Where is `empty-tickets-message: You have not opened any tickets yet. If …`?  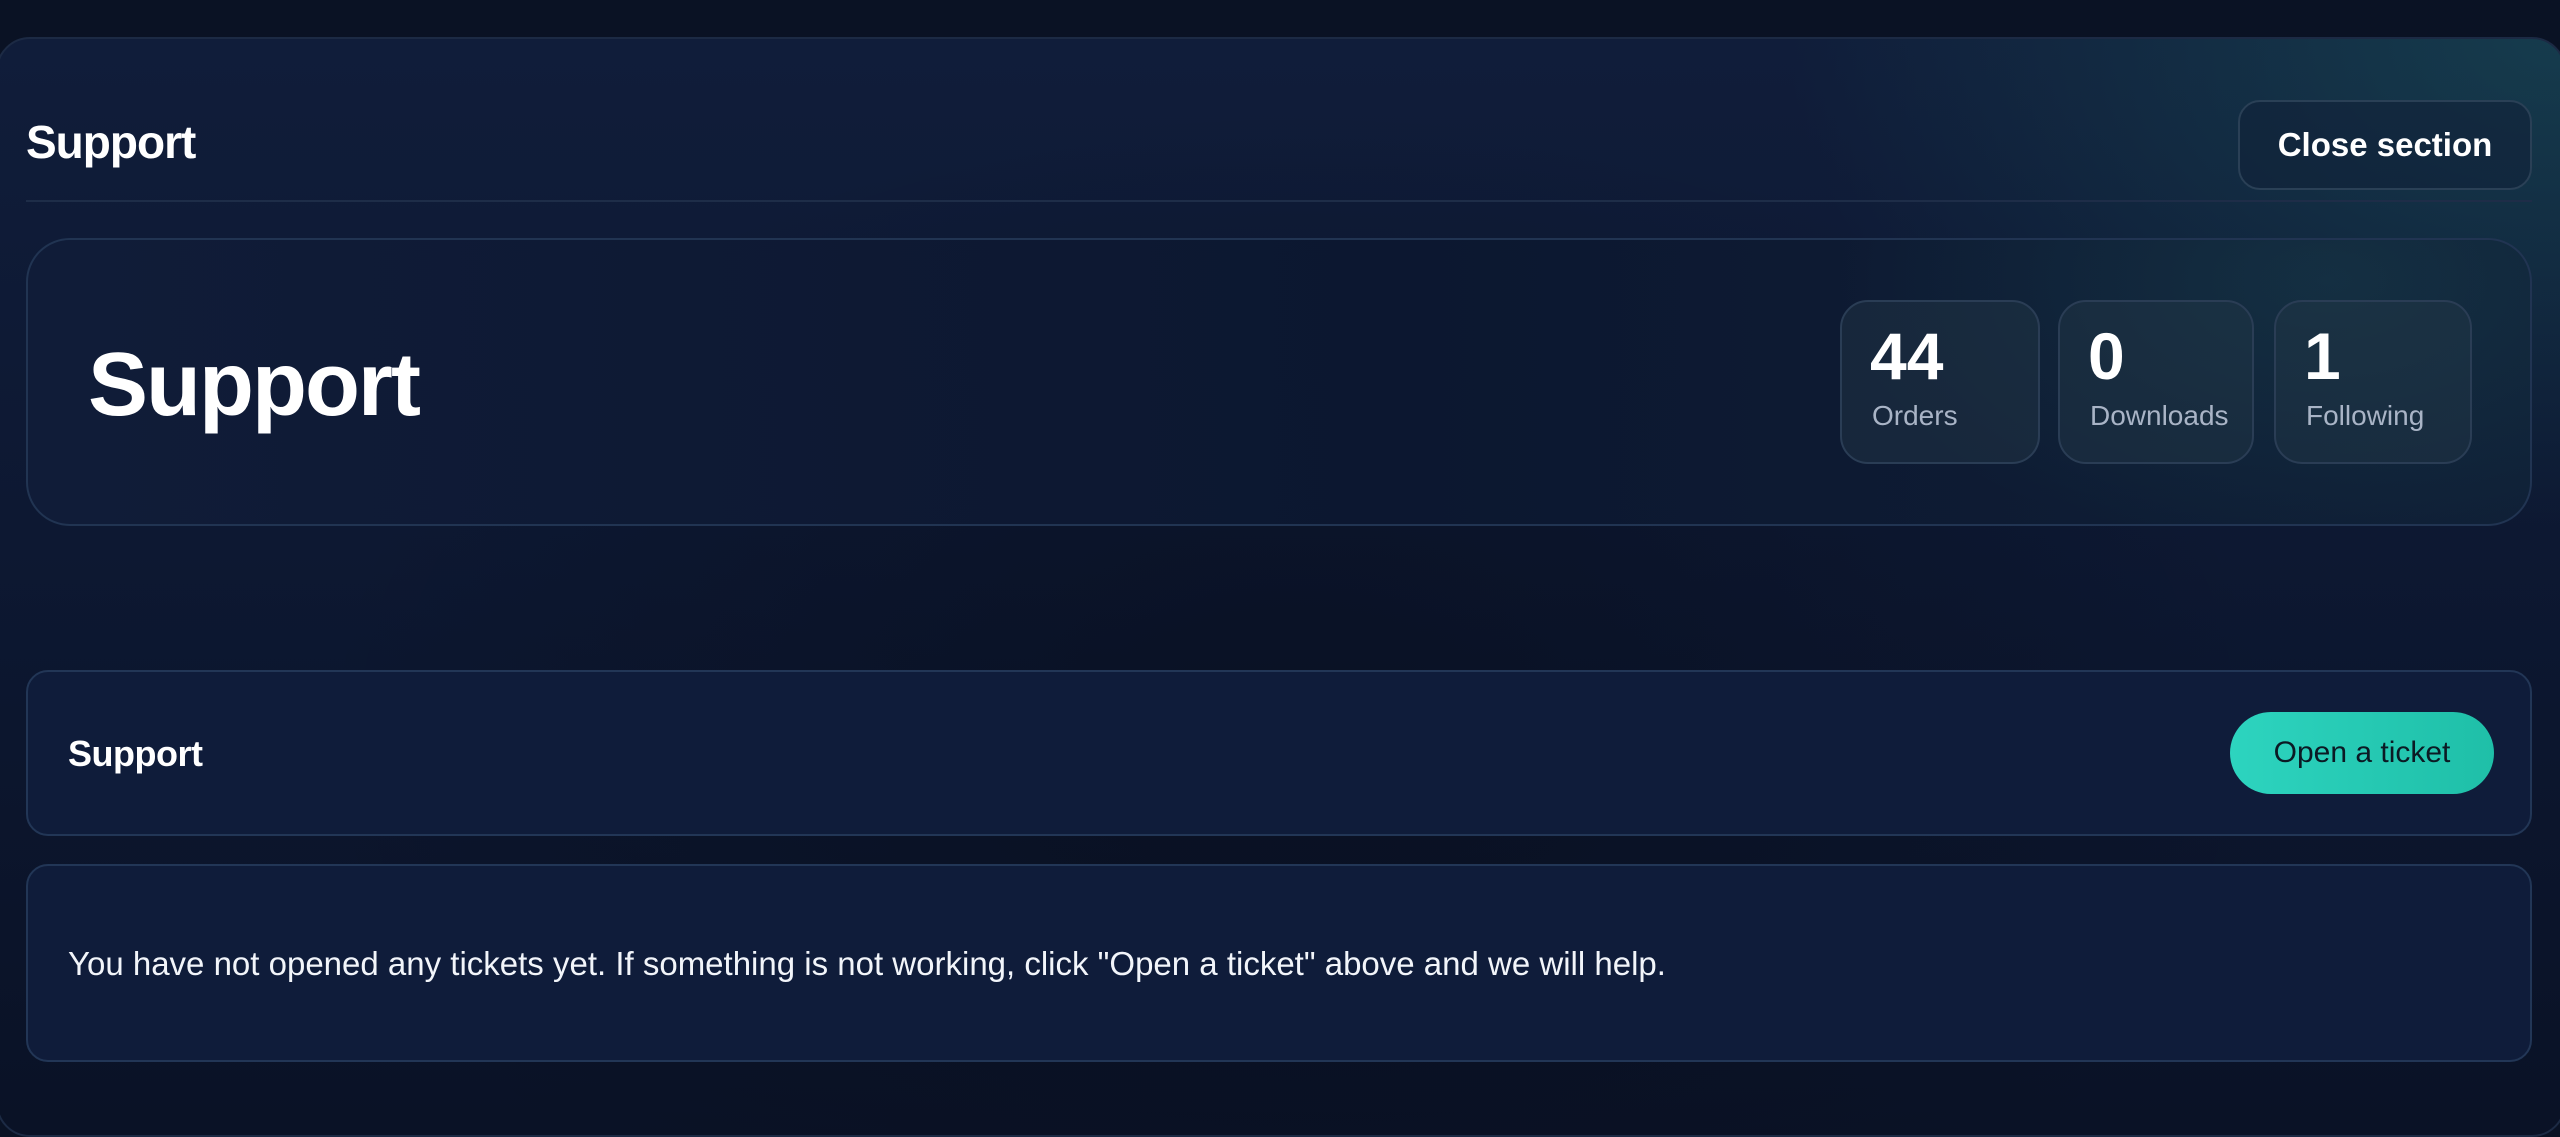 empty-tickets-message: You have not opened any tickets yet. If … is located at coordinates (867, 963).